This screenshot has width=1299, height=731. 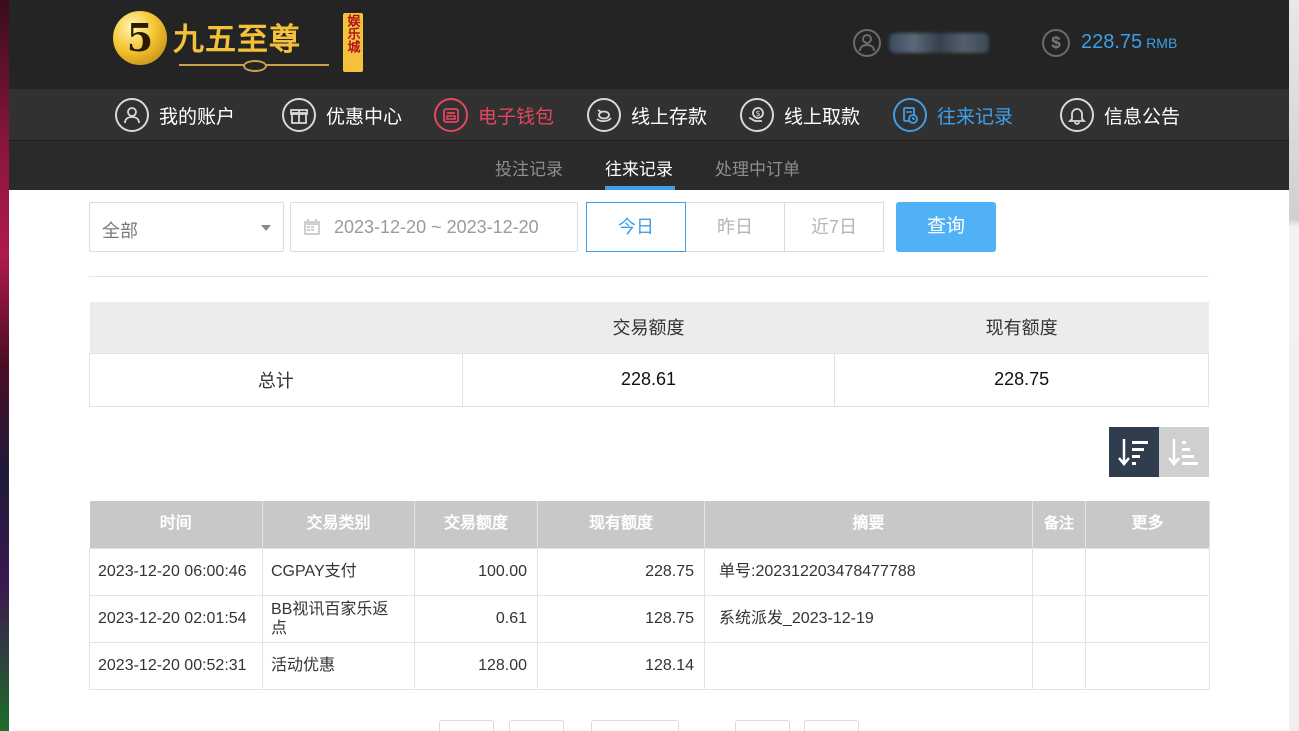 What do you see at coordinates (120, 231) in the screenshot?
I see `select-value: 全部` at bounding box center [120, 231].